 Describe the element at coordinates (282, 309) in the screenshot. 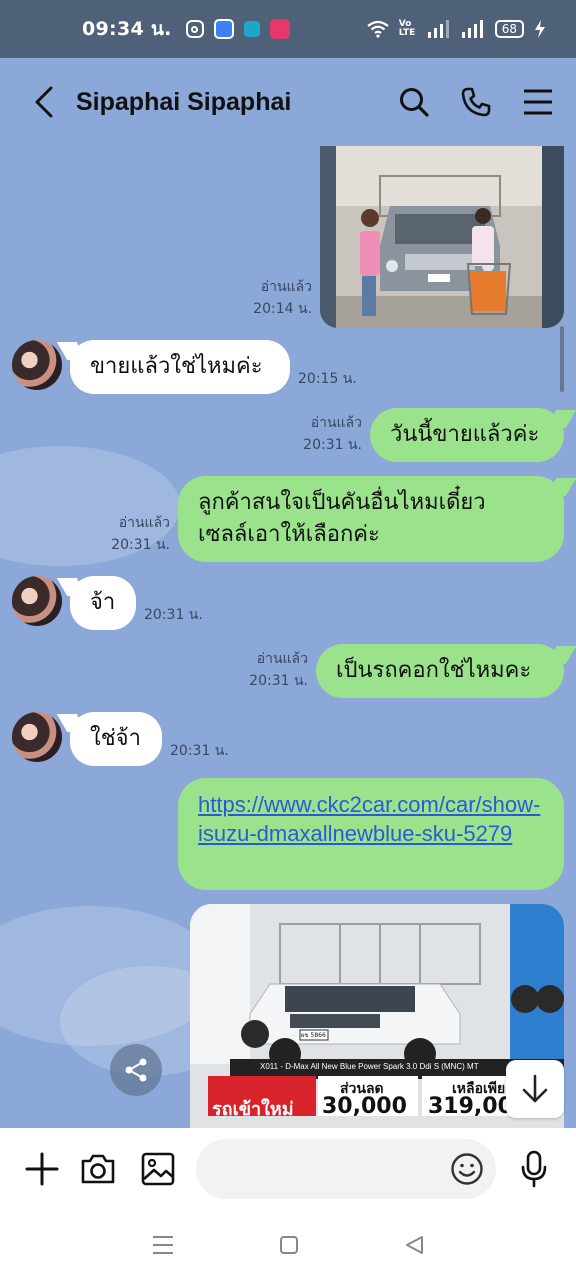

I see `message-time: 20:14 น.` at that location.